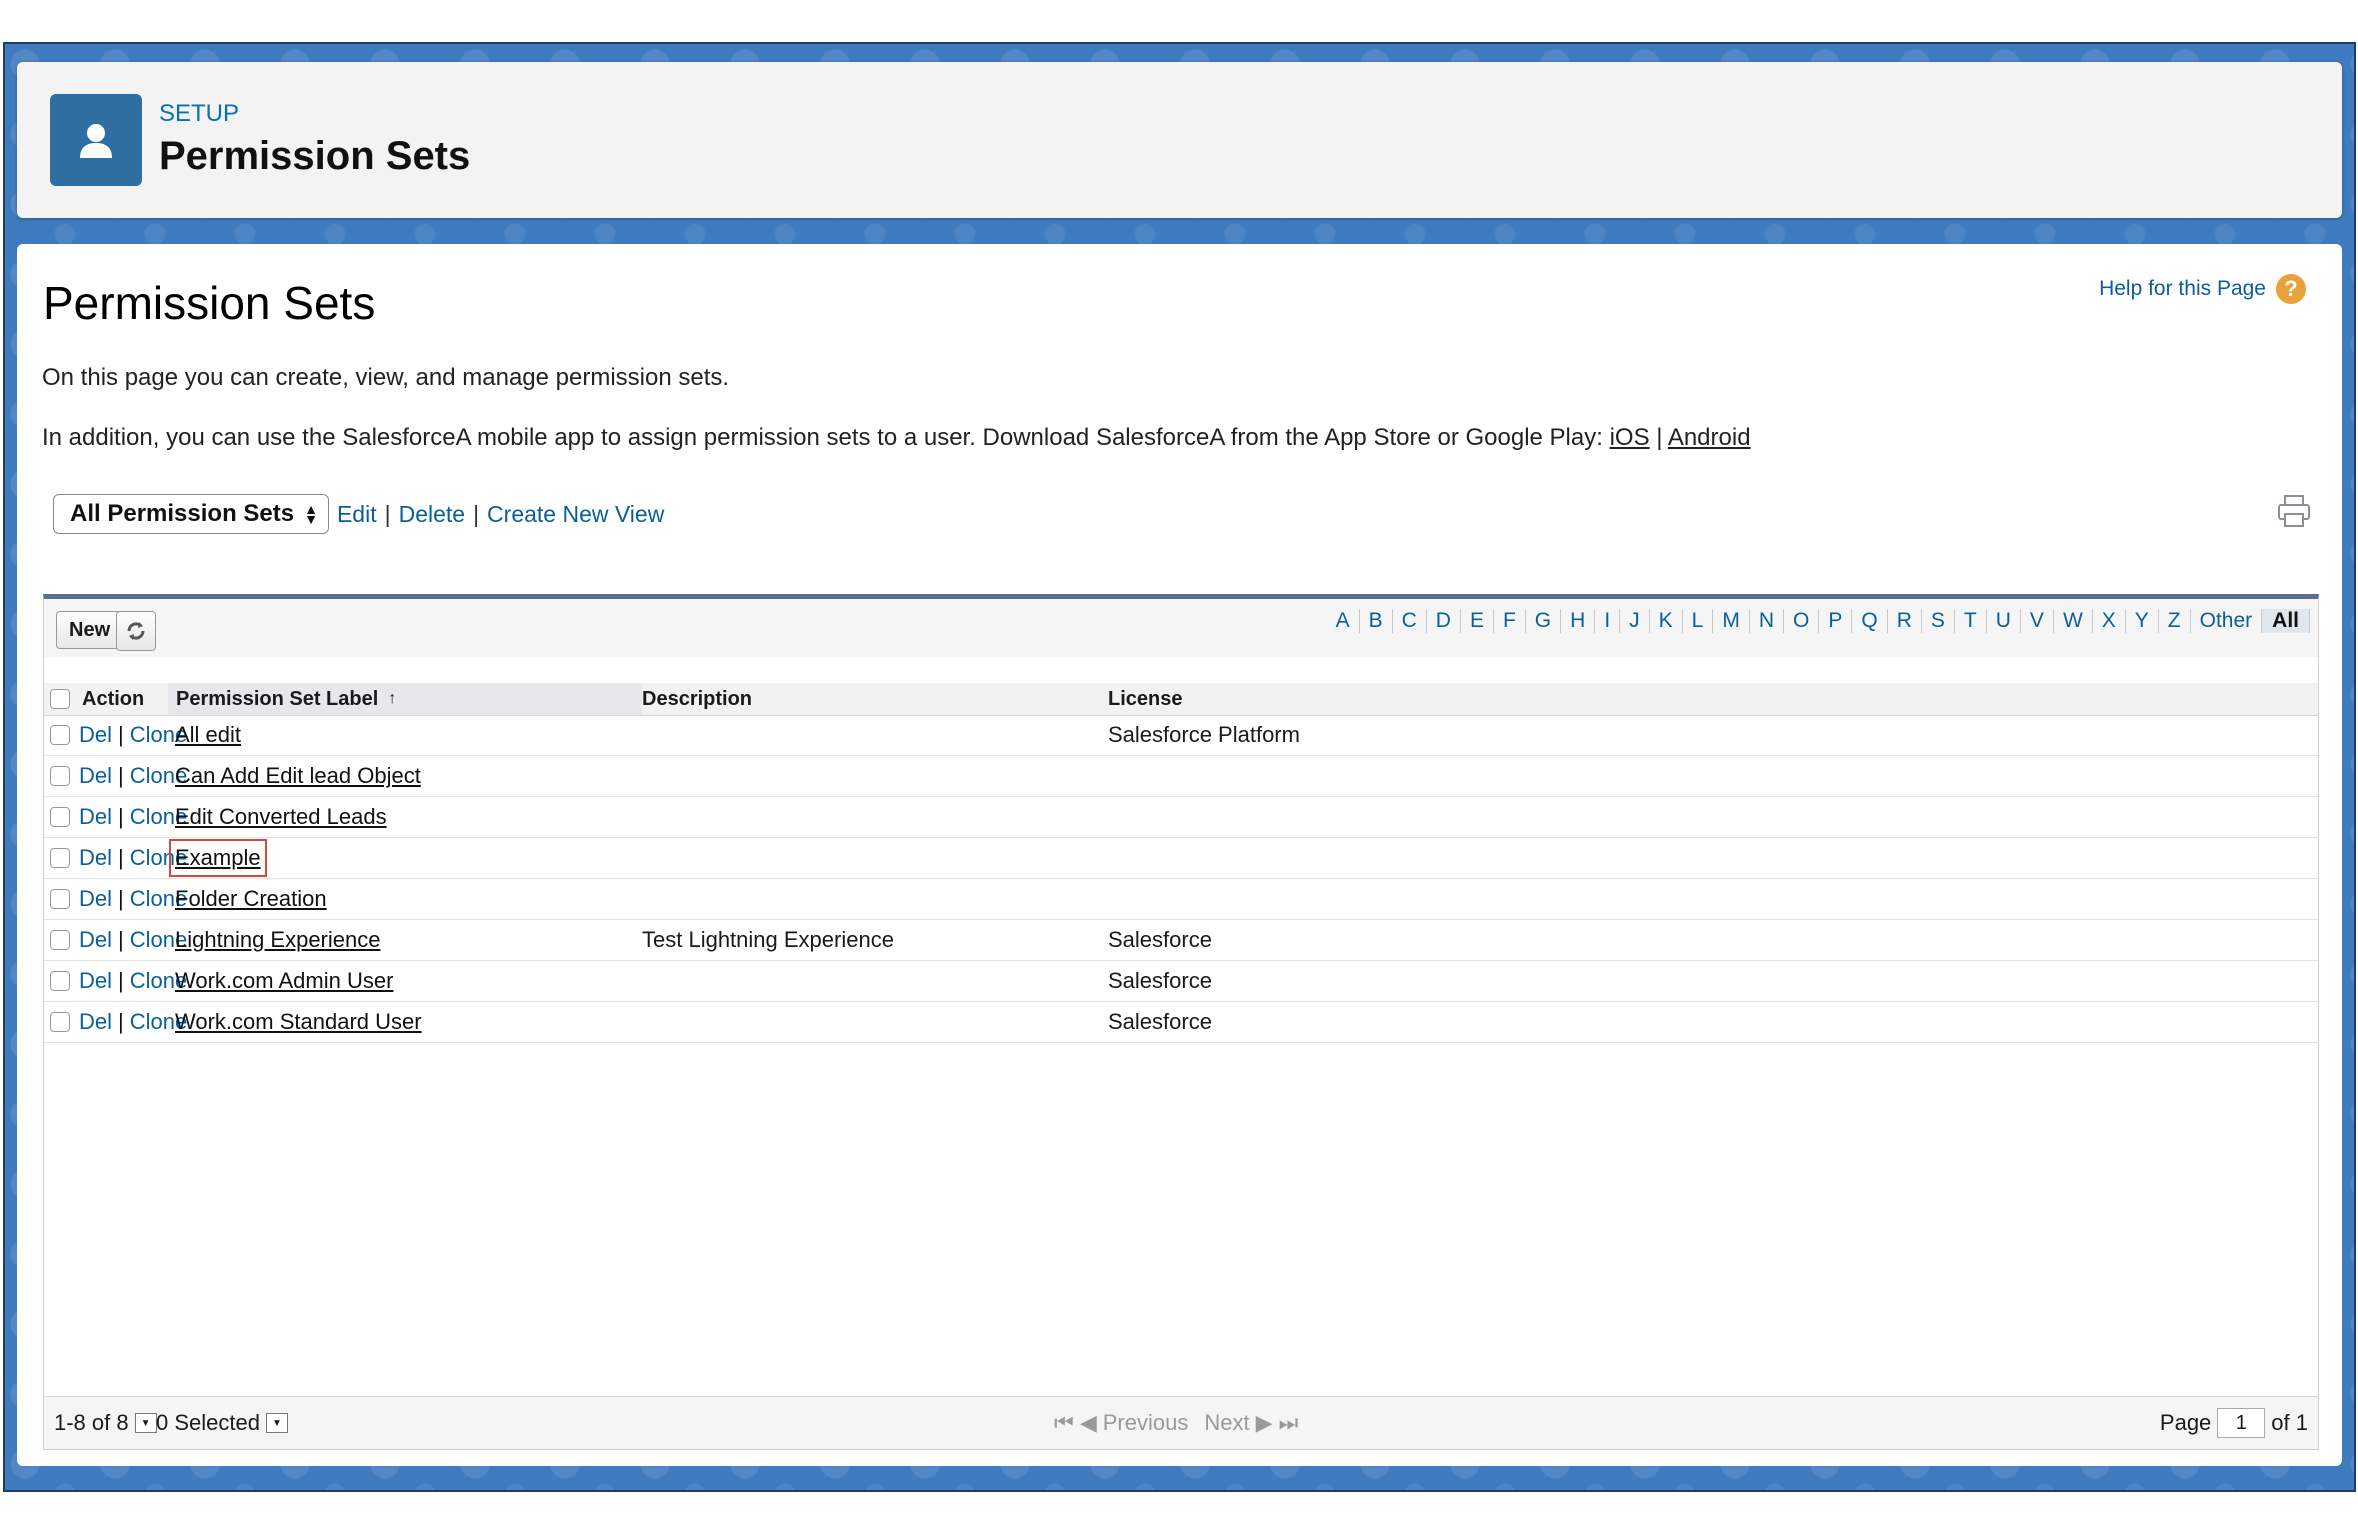 The image size is (2358, 1534). Describe the element at coordinates (105, 1423) in the screenshot. I see `record-range: 1-8 of 8 ▼` at that location.